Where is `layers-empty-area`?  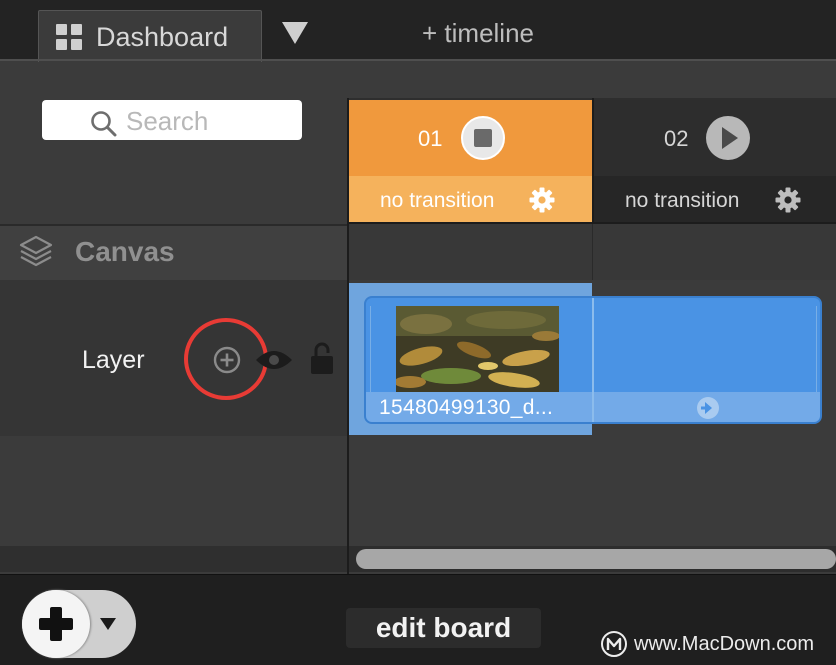 layers-empty-area is located at coordinates (173, 491).